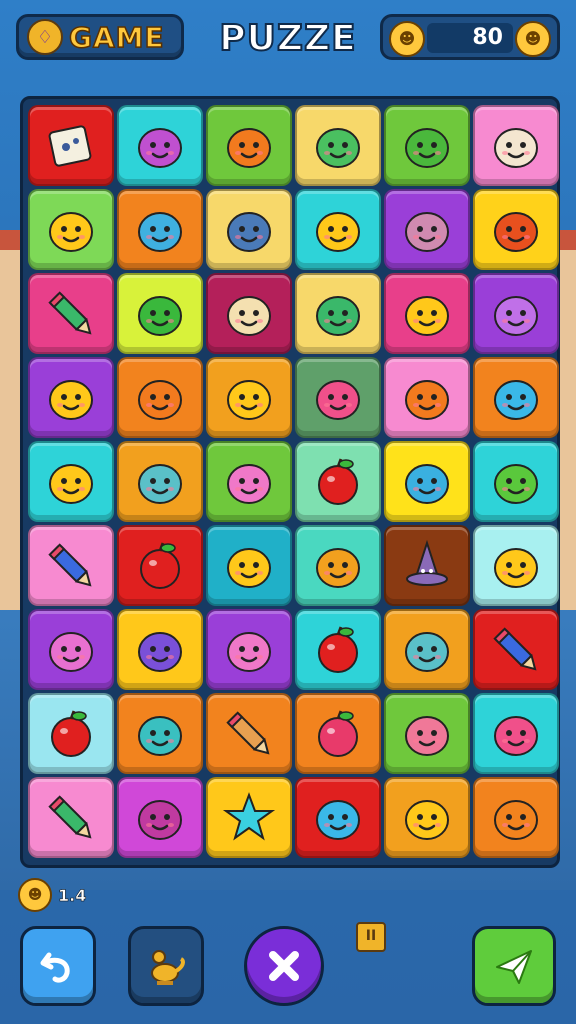 Image resolution: width=576 pixels, height=1024 pixels. I want to click on green-blob-icon, so click(427, 147).